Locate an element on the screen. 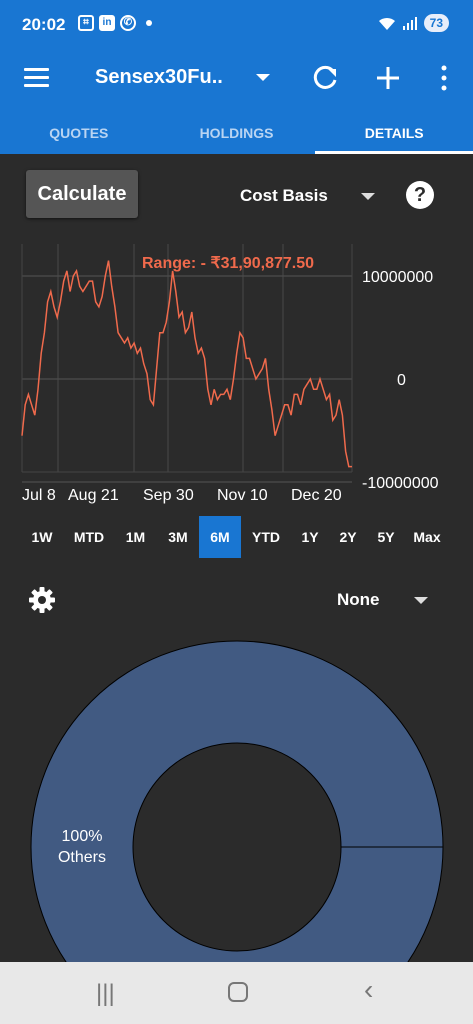 The image size is (473, 1024). x-tick-label: Aug 21 is located at coordinates (93, 495).